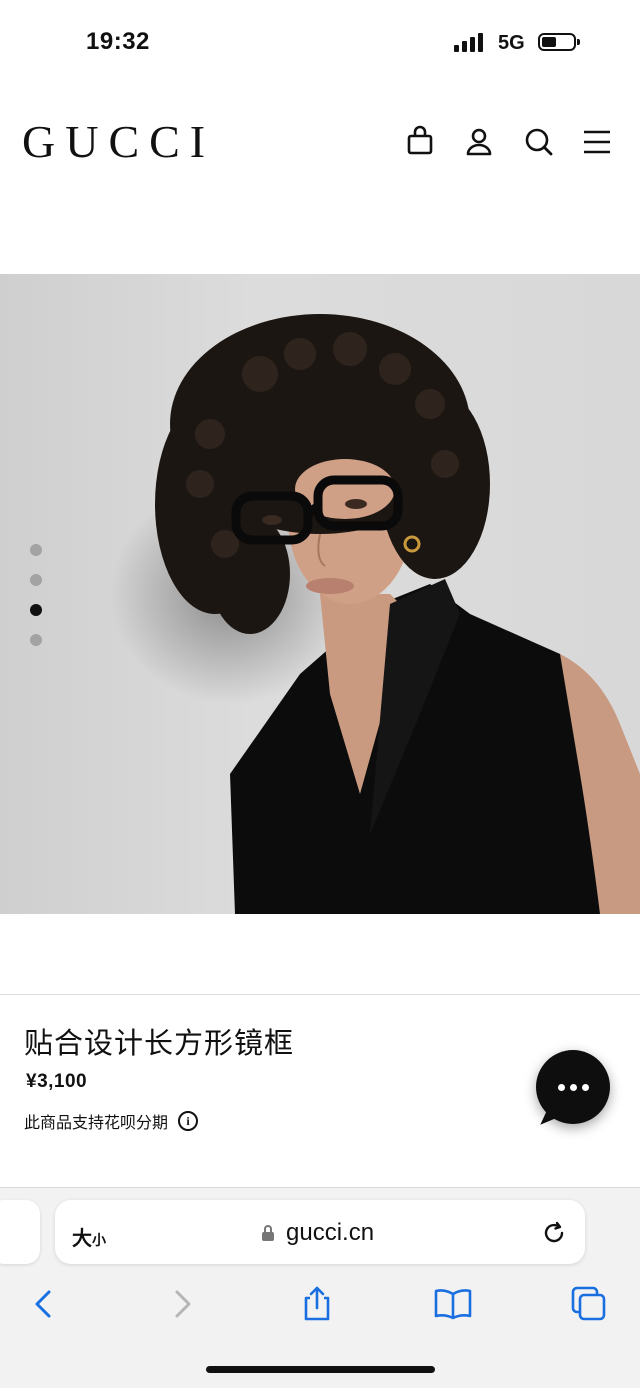 The image size is (640, 1388). I want to click on installment-text: 此商品支持花呗分期, so click(96, 1123).